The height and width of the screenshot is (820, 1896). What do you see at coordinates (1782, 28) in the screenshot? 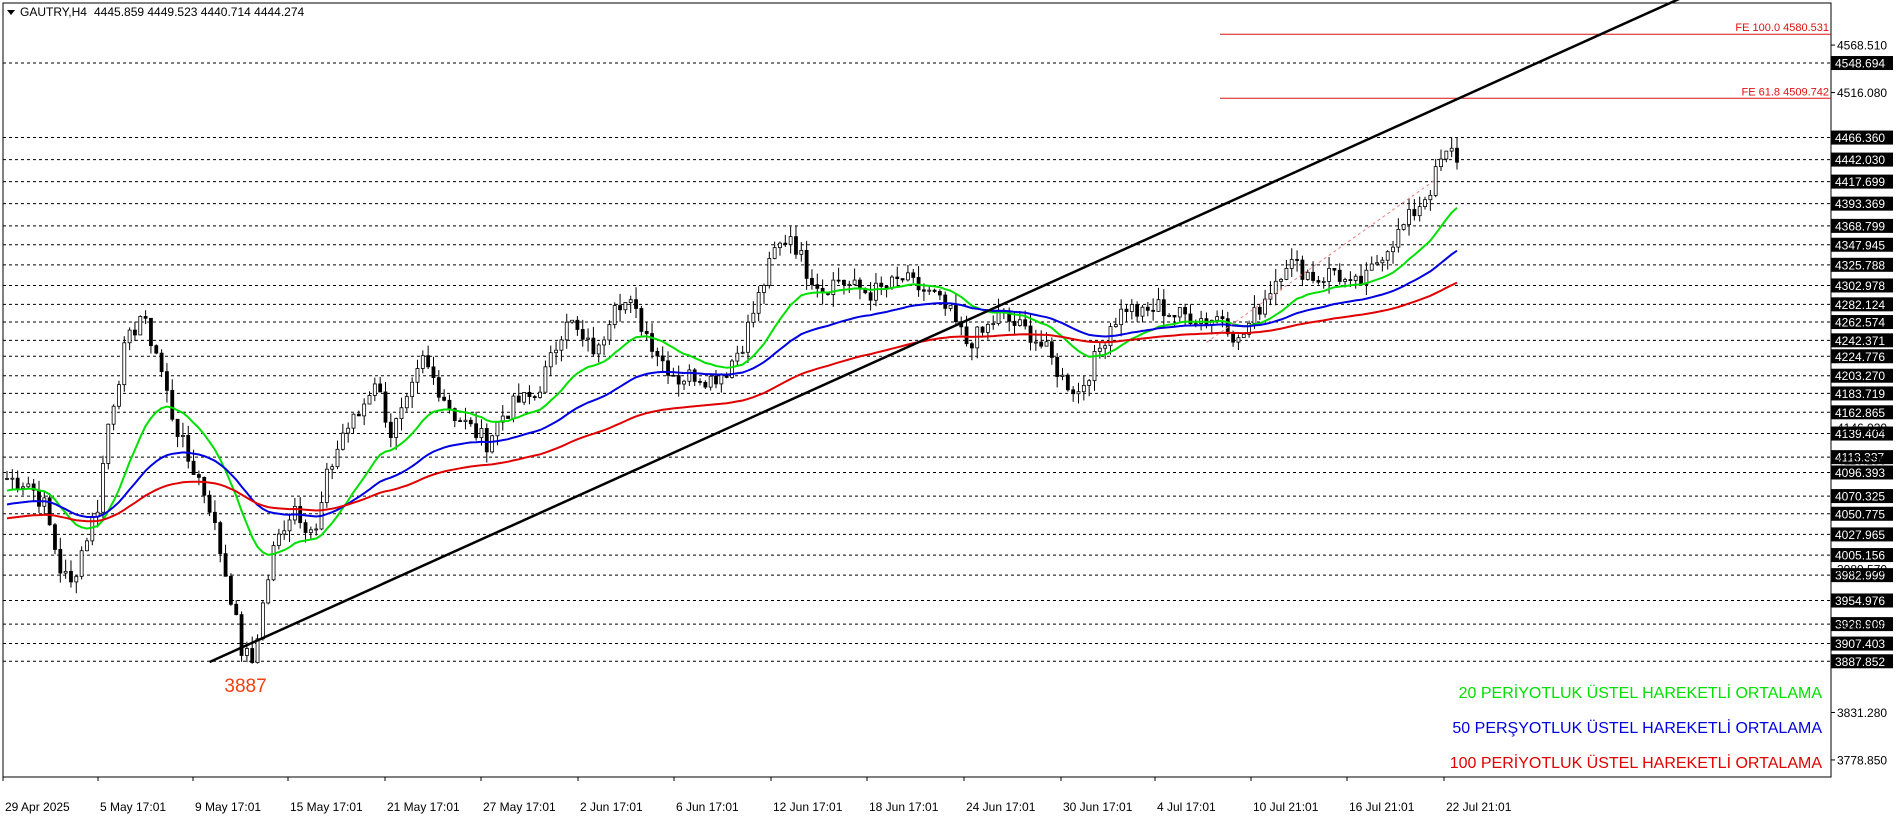
I see `fe-label-0: FE 100.0 4580.531` at bounding box center [1782, 28].